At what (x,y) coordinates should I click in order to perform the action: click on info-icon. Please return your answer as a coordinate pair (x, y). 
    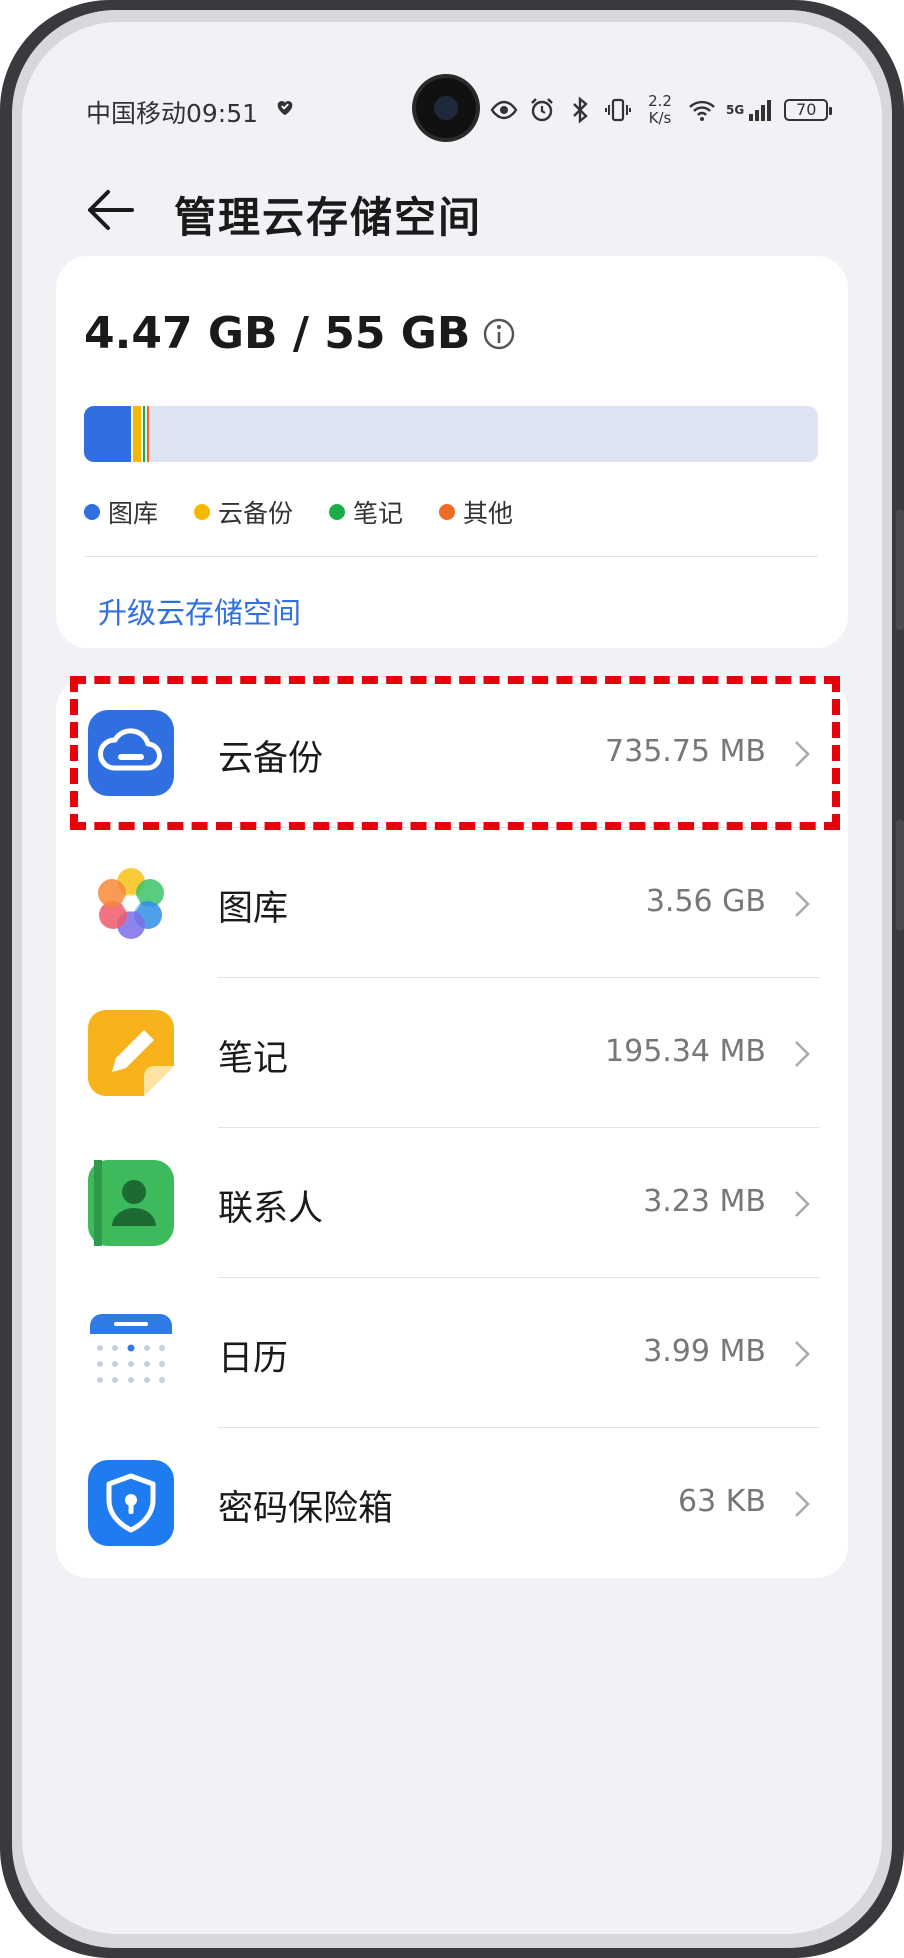
    Looking at the image, I should click on (499, 334).